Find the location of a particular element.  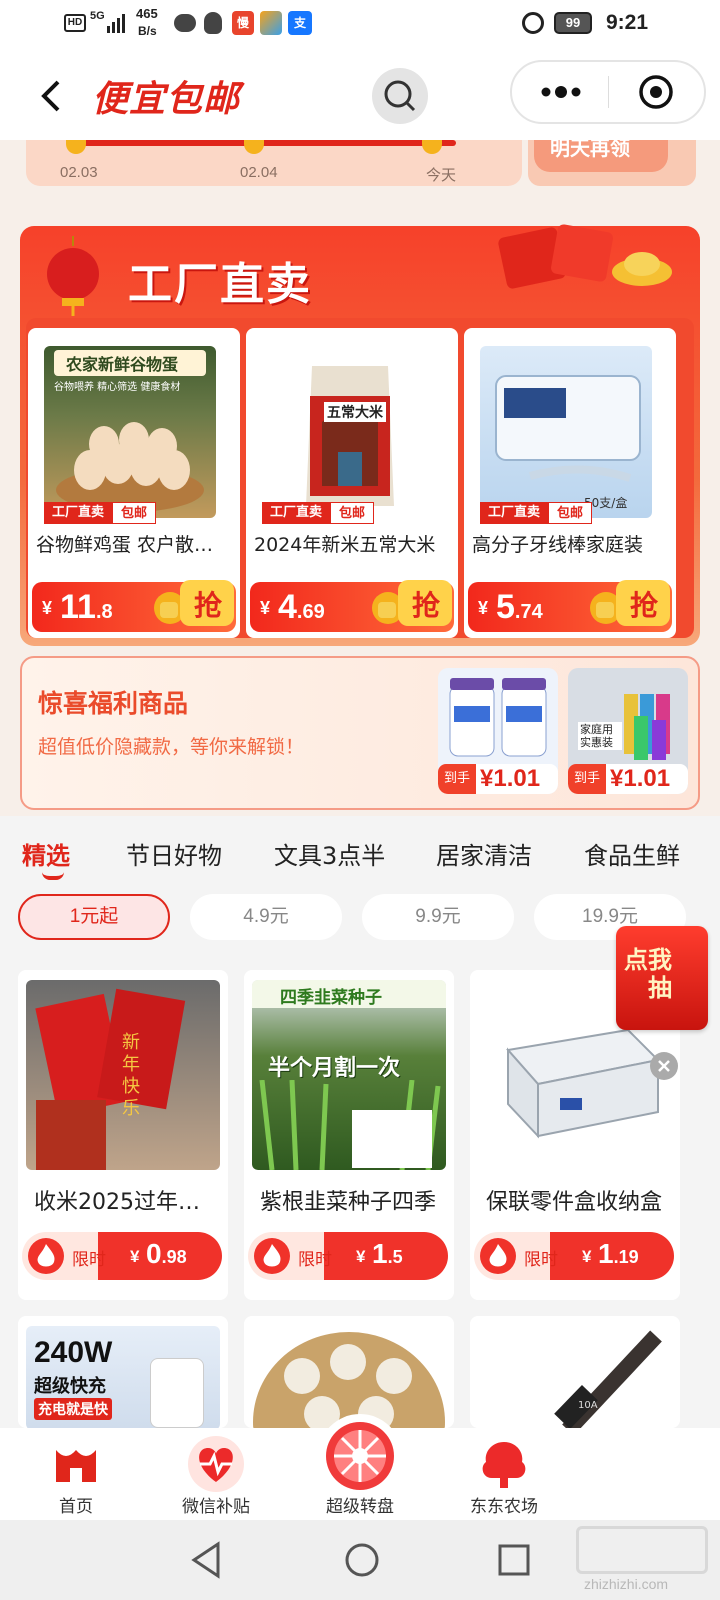

close-icon is located at coordinates (664, 1066).